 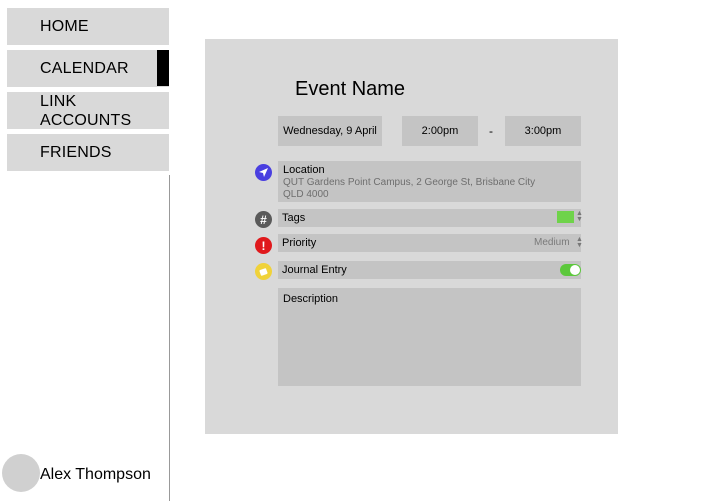 What do you see at coordinates (58, 101) in the screenshot?
I see `label-line-1: LINK` at bounding box center [58, 101].